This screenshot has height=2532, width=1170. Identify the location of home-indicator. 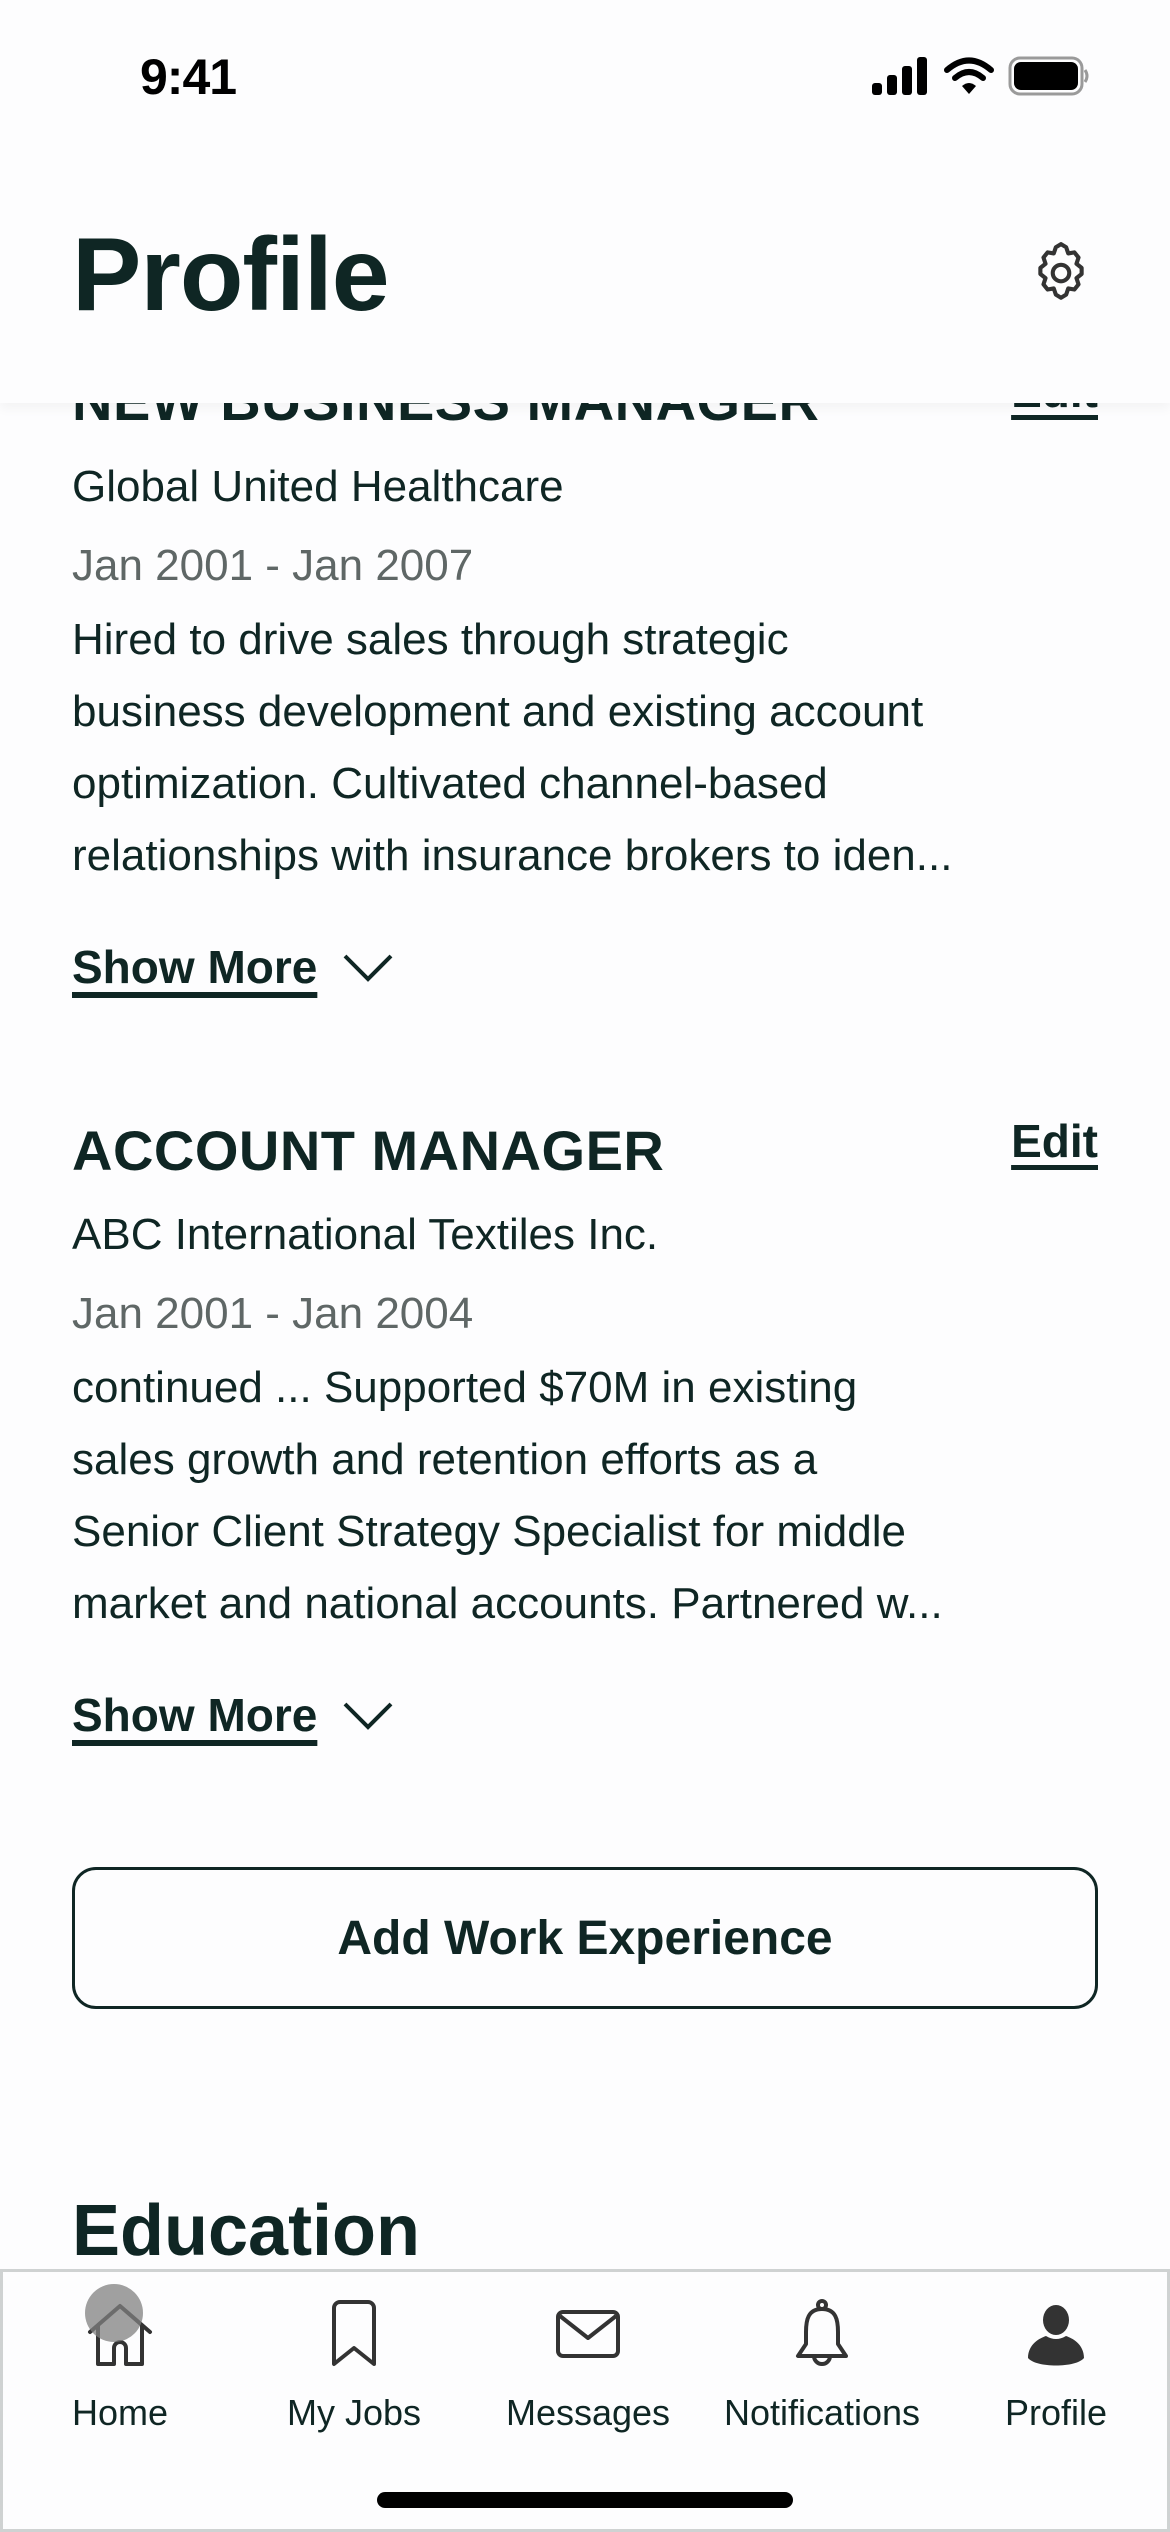
(585, 2500).